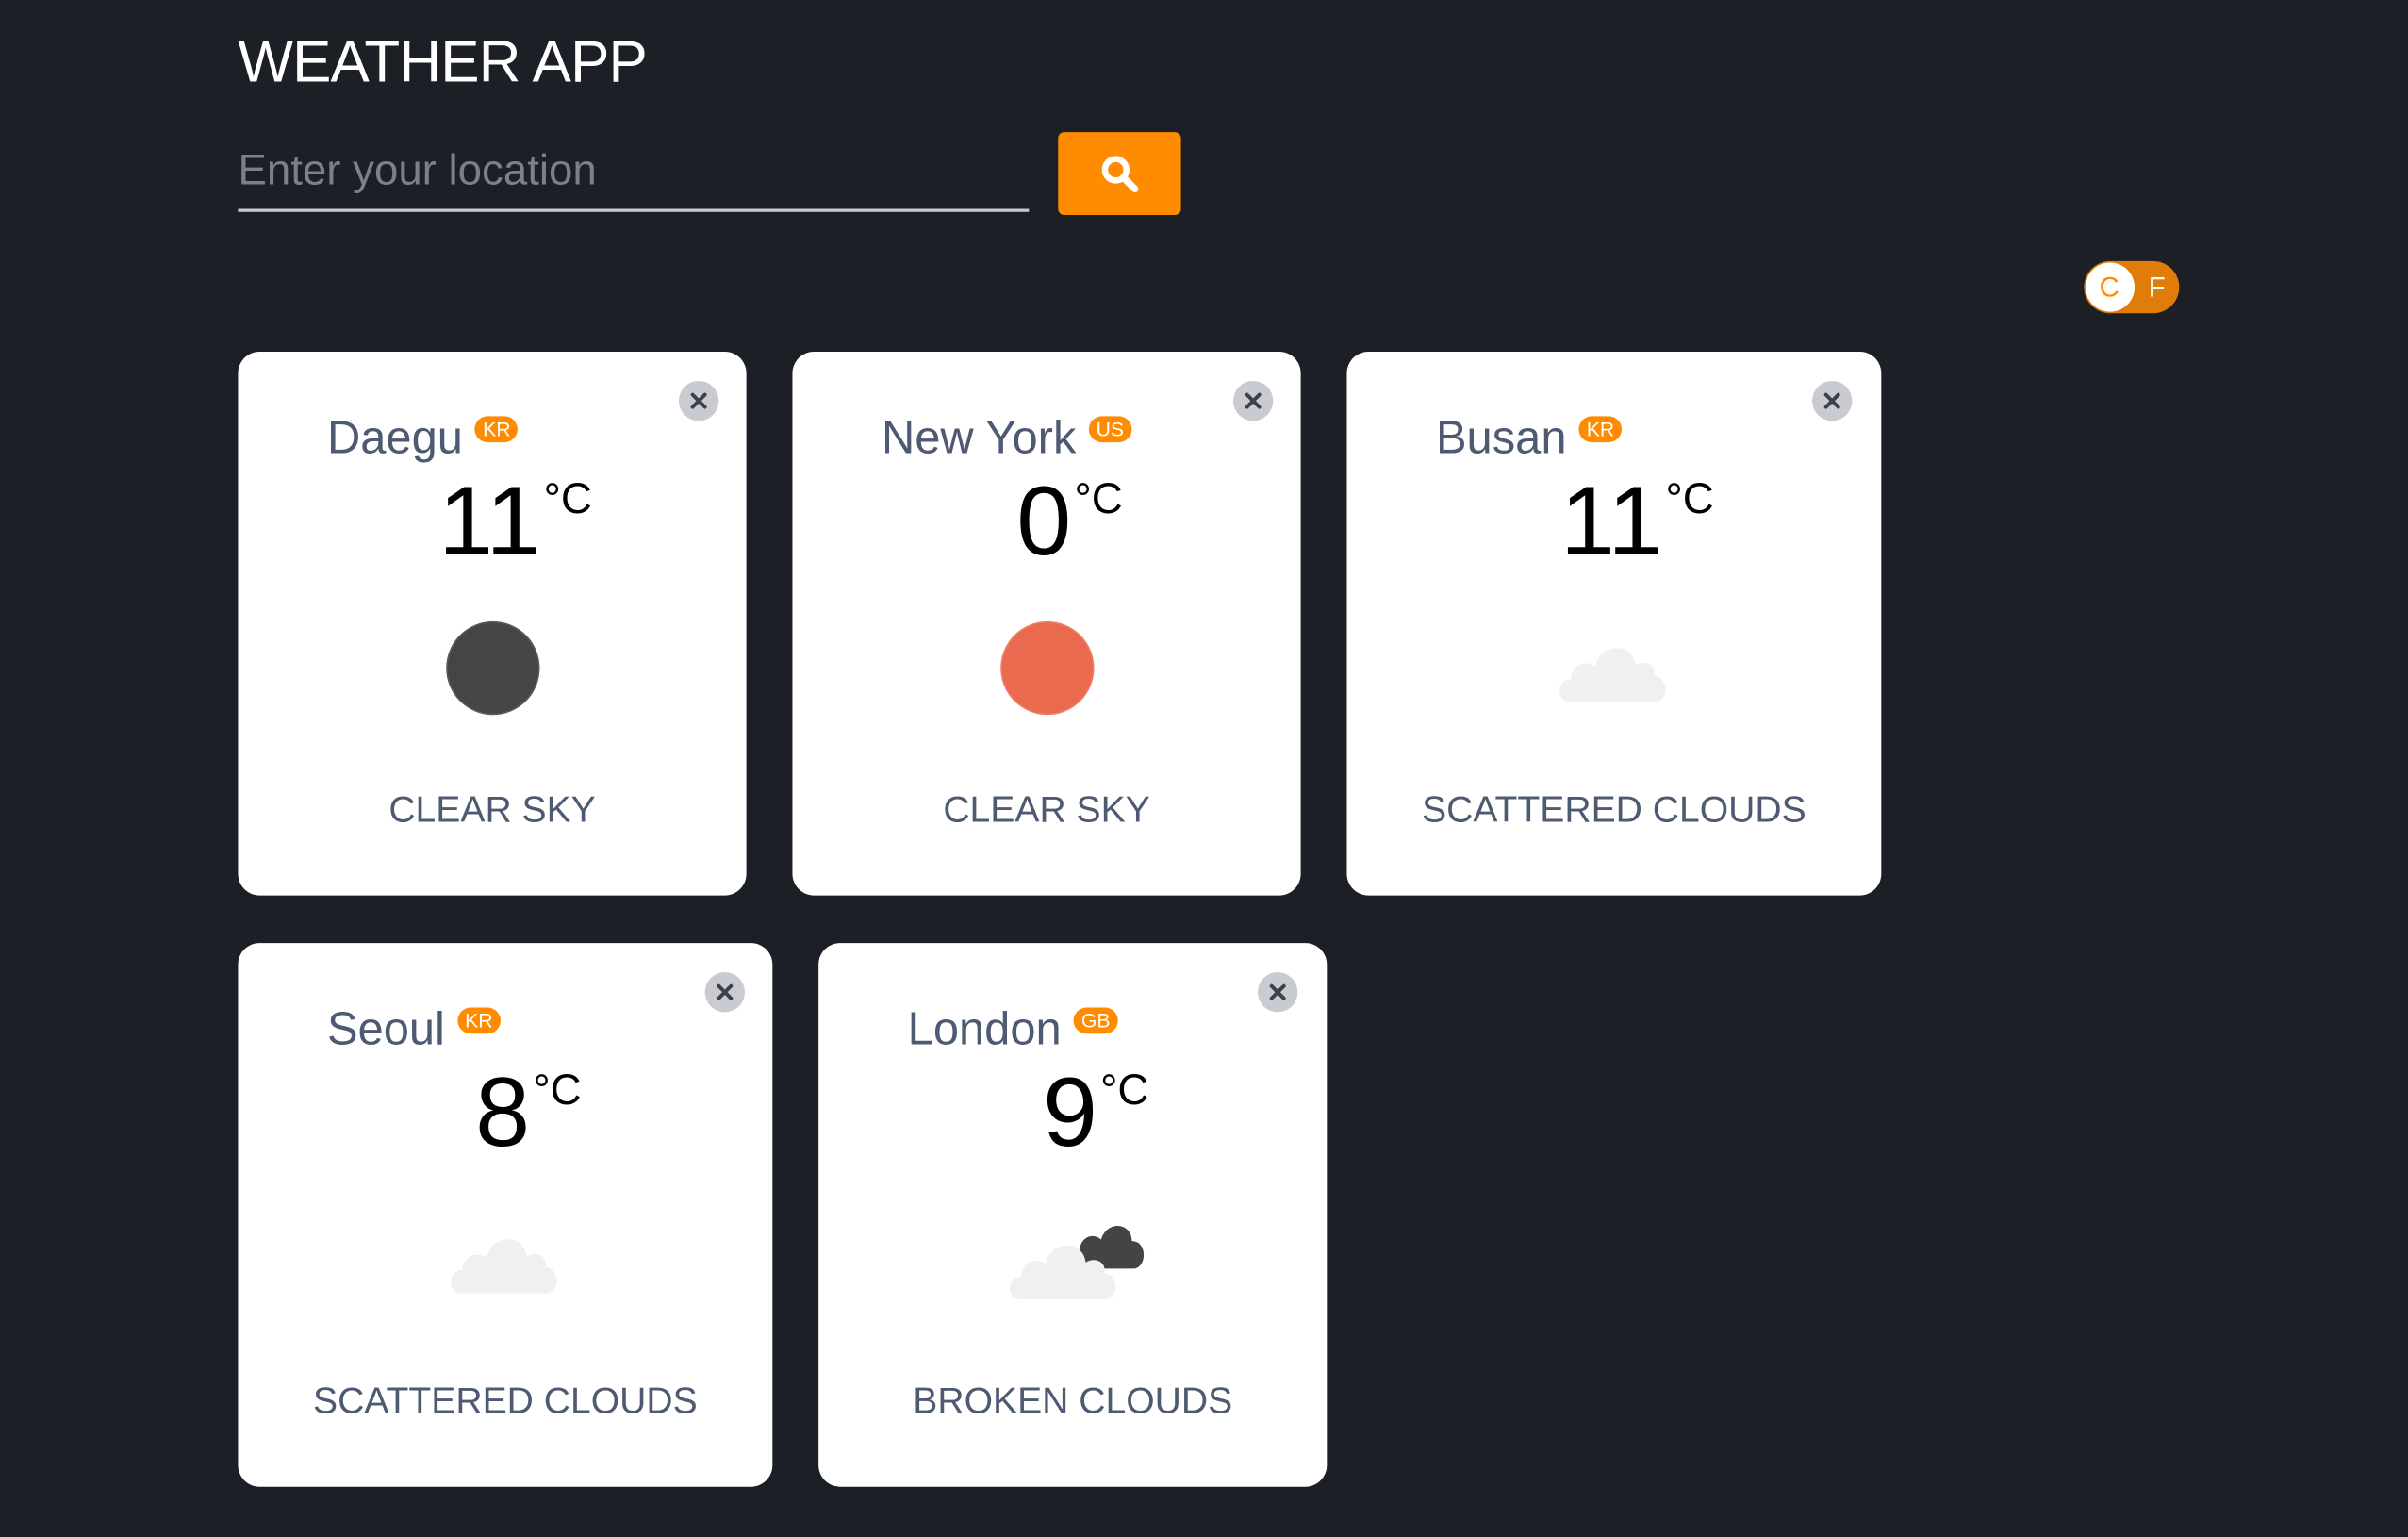 The width and height of the screenshot is (2408, 1537). Describe the element at coordinates (979, 438) in the screenshot. I see `city-name: New York` at that location.